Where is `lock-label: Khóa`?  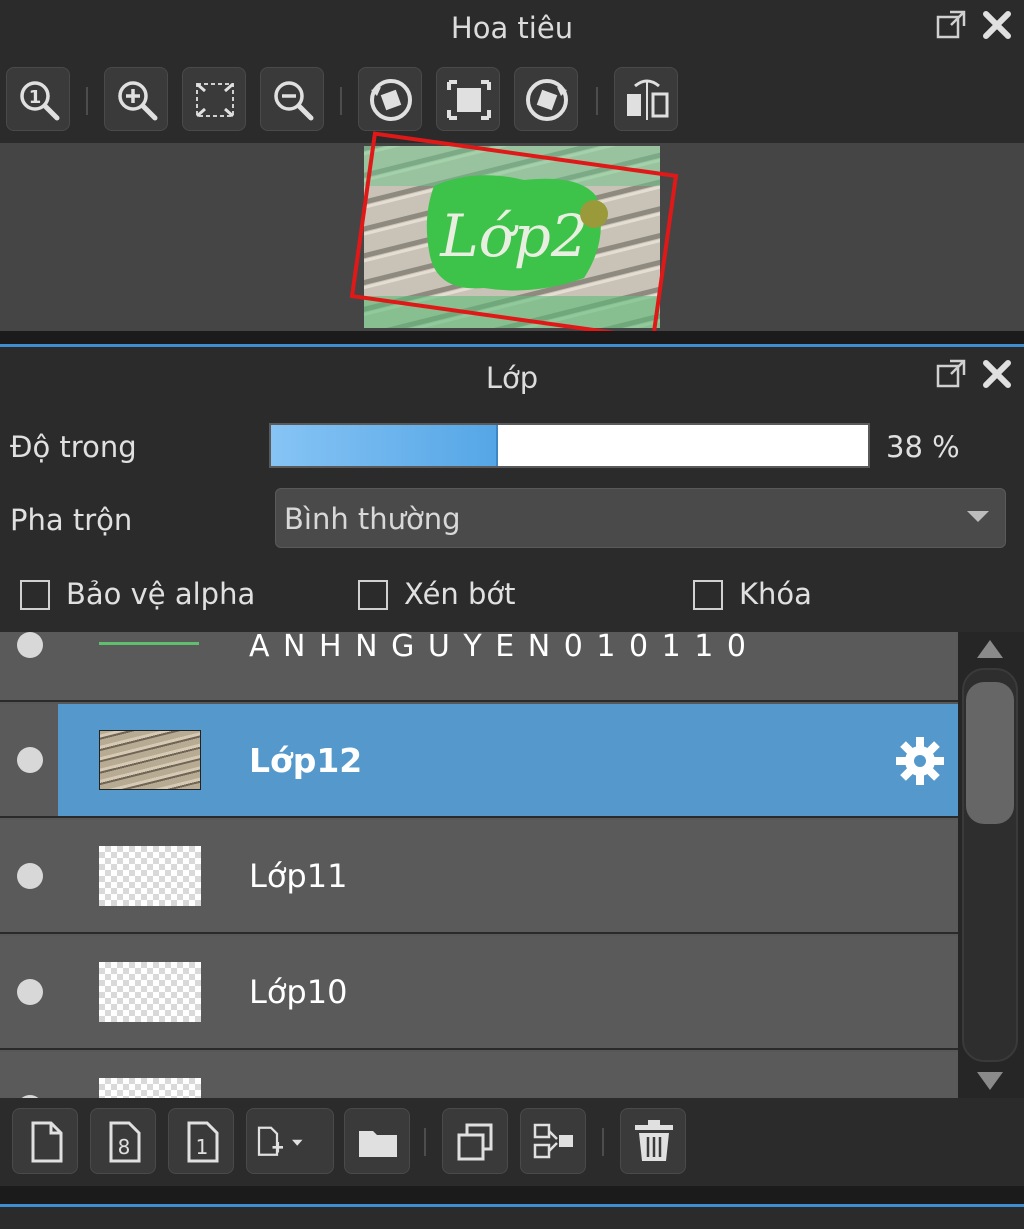 lock-label: Khóa is located at coordinates (775, 594).